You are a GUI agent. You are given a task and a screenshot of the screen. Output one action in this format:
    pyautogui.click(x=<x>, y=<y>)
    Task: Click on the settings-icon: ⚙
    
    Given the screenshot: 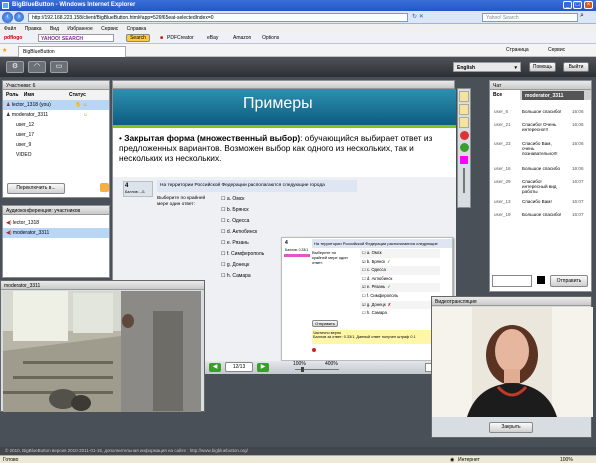 What is the action you would take?
    pyautogui.click(x=15, y=67)
    